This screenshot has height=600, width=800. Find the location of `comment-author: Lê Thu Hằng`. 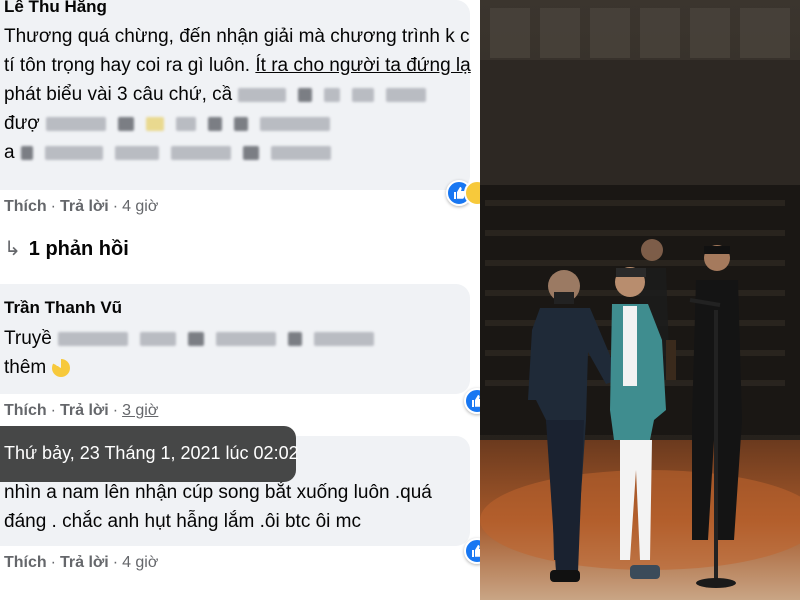

comment-author: Lê Thu Hằng is located at coordinates (55, 8).